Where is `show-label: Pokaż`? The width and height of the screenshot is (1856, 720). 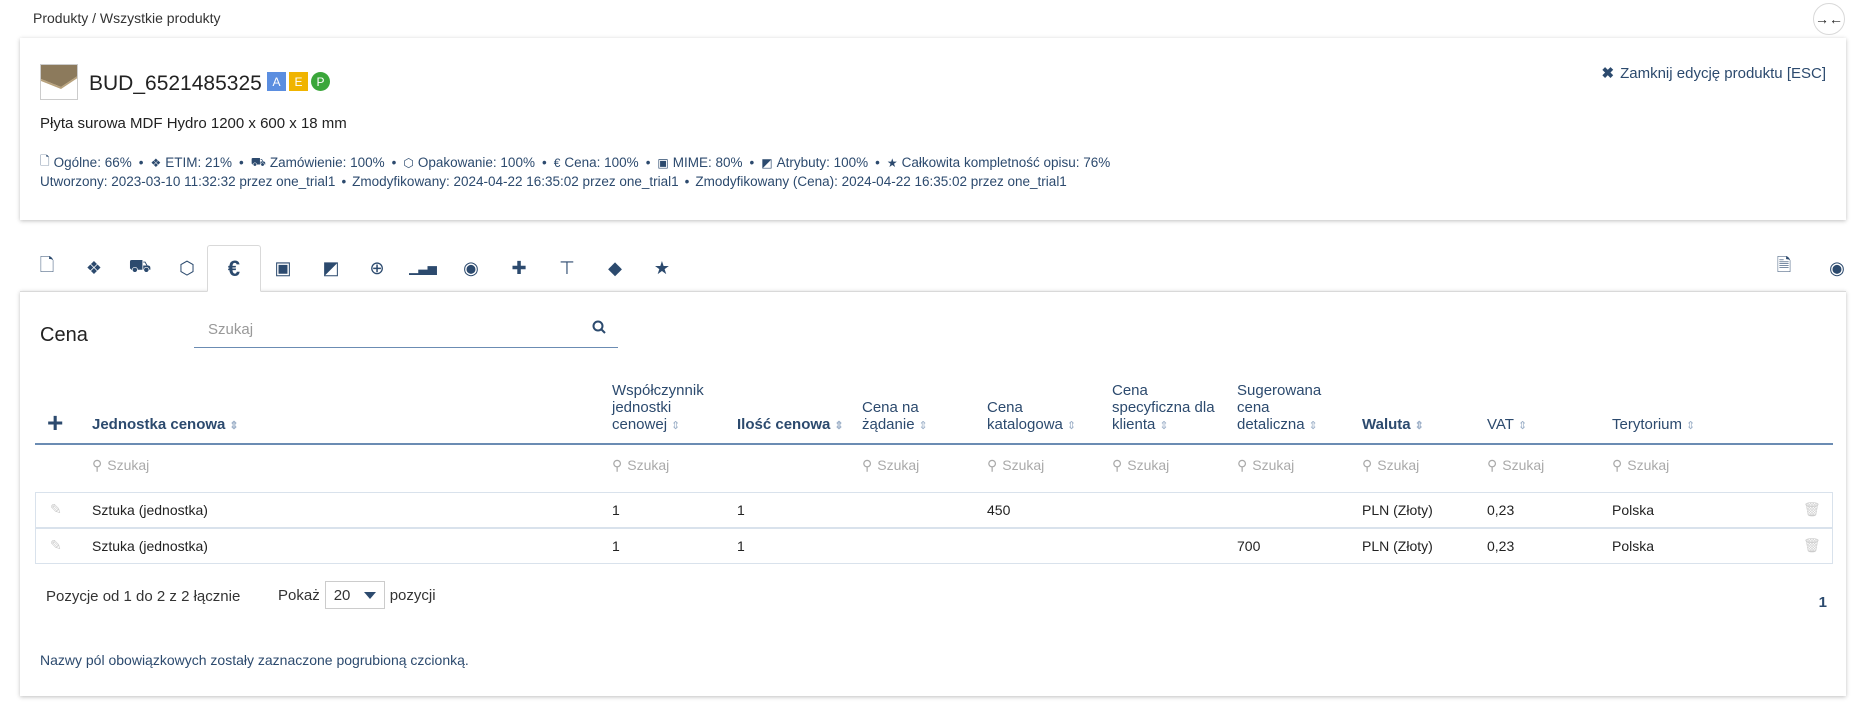
show-label: Pokaż is located at coordinates (299, 595).